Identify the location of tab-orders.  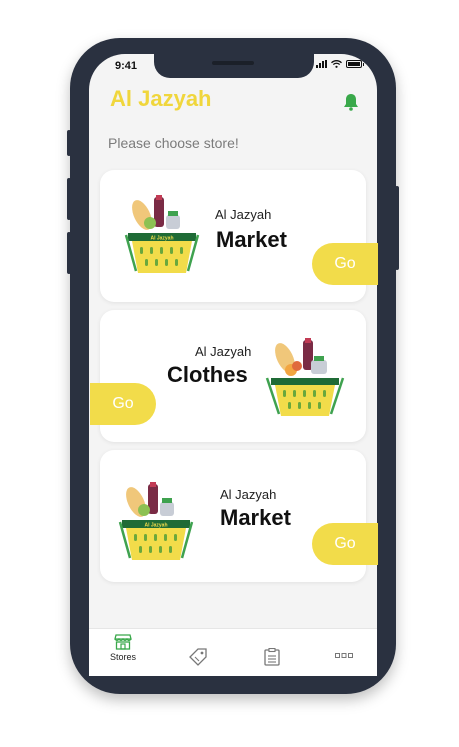
(272, 657).